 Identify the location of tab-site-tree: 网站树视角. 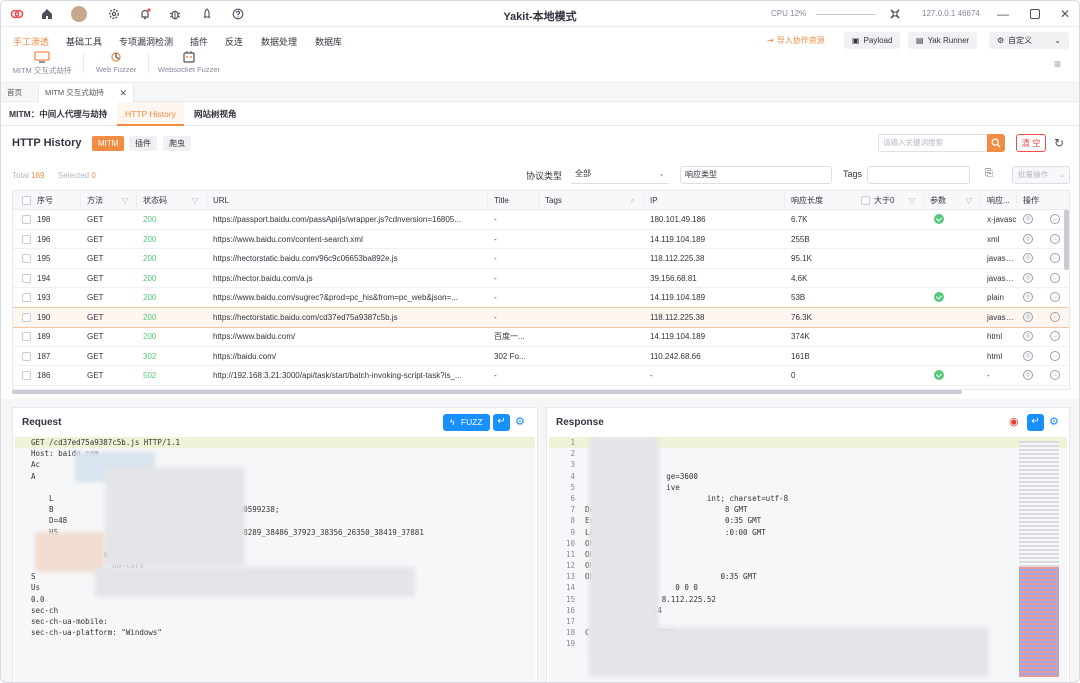
(215, 114).